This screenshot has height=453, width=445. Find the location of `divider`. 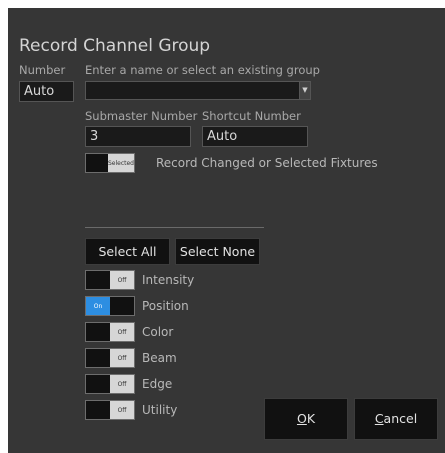

divider is located at coordinates (174, 227).